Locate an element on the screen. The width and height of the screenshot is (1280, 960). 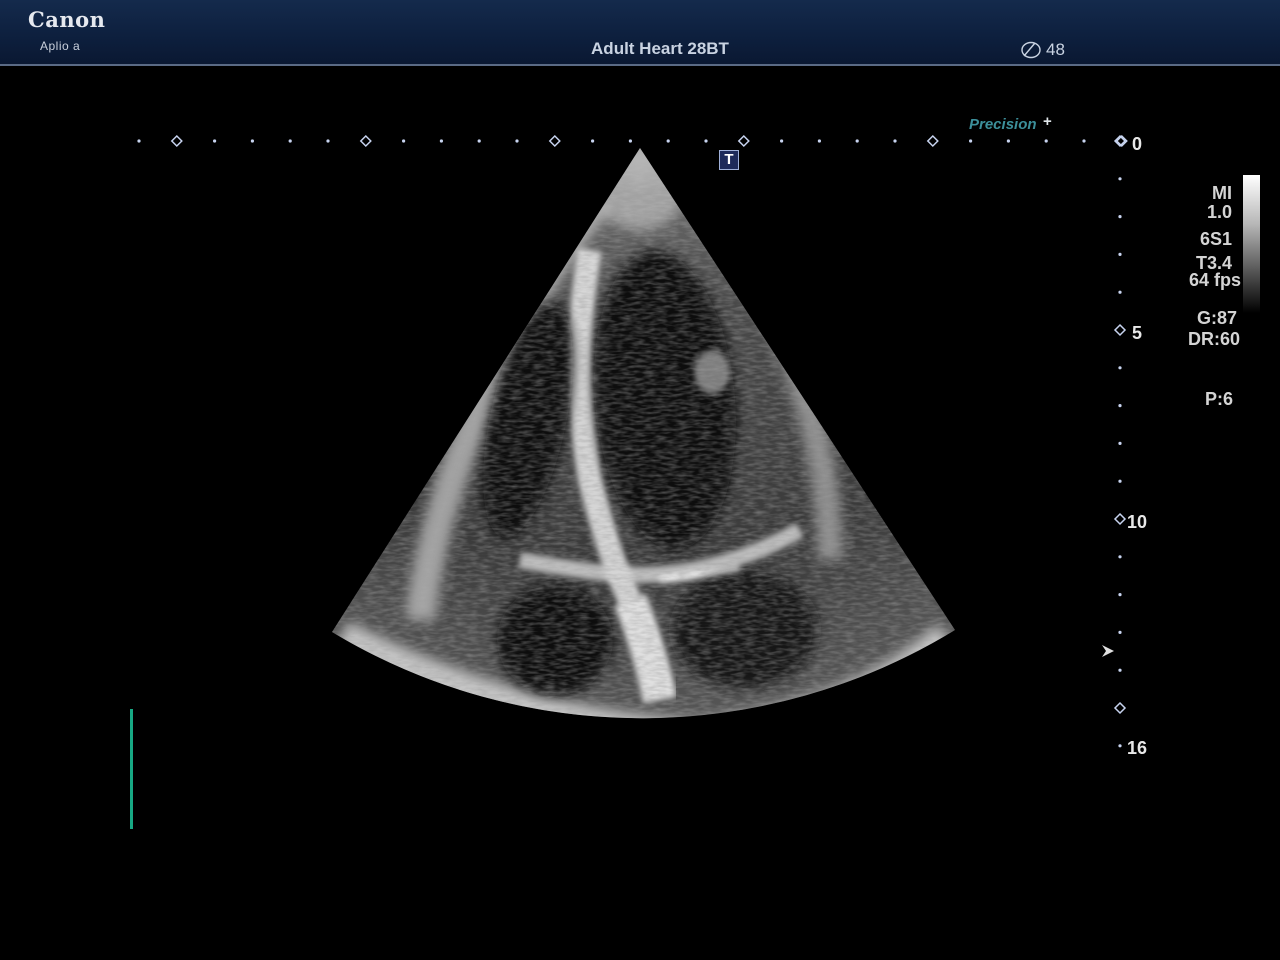
ecg-trace is located at coordinates (131, 769).